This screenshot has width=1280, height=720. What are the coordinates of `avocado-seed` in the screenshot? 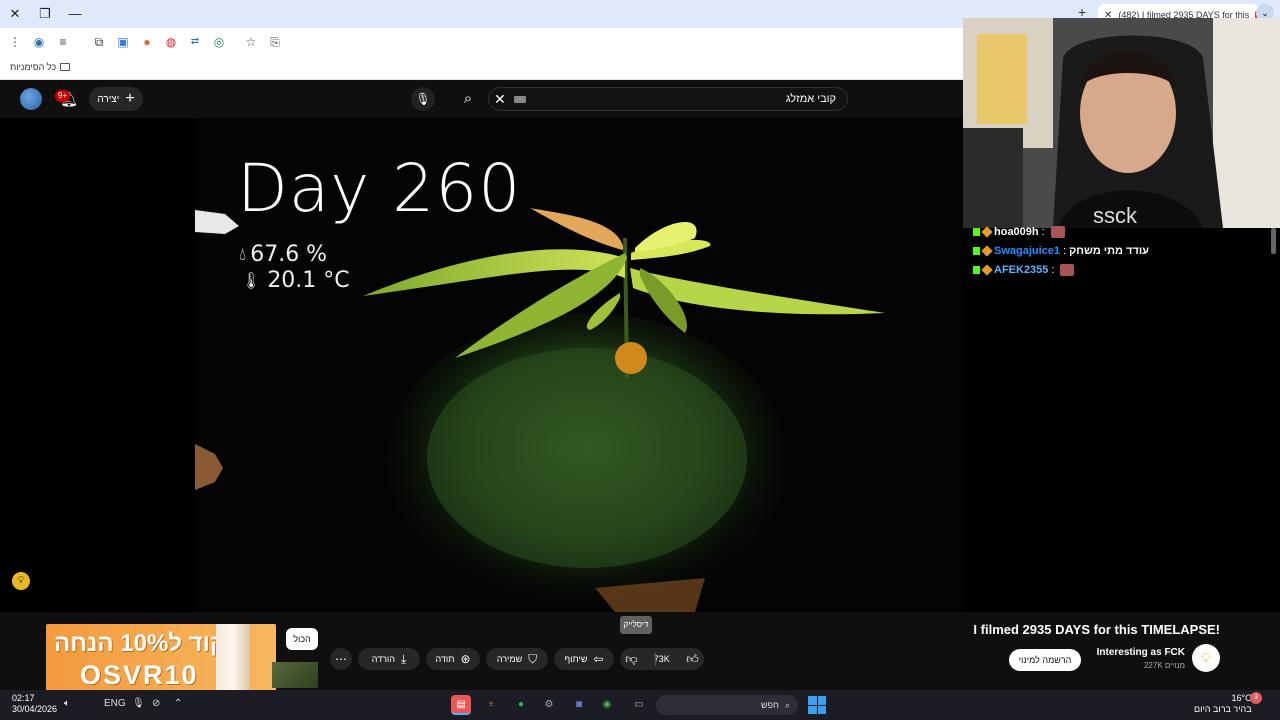 It's located at (631, 358).